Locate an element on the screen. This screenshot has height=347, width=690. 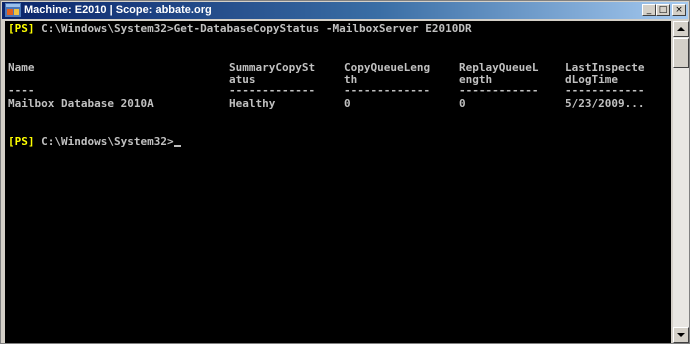
window-title: Machine: E2010 | Scope: abbate.org is located at coordinates (118, 10).